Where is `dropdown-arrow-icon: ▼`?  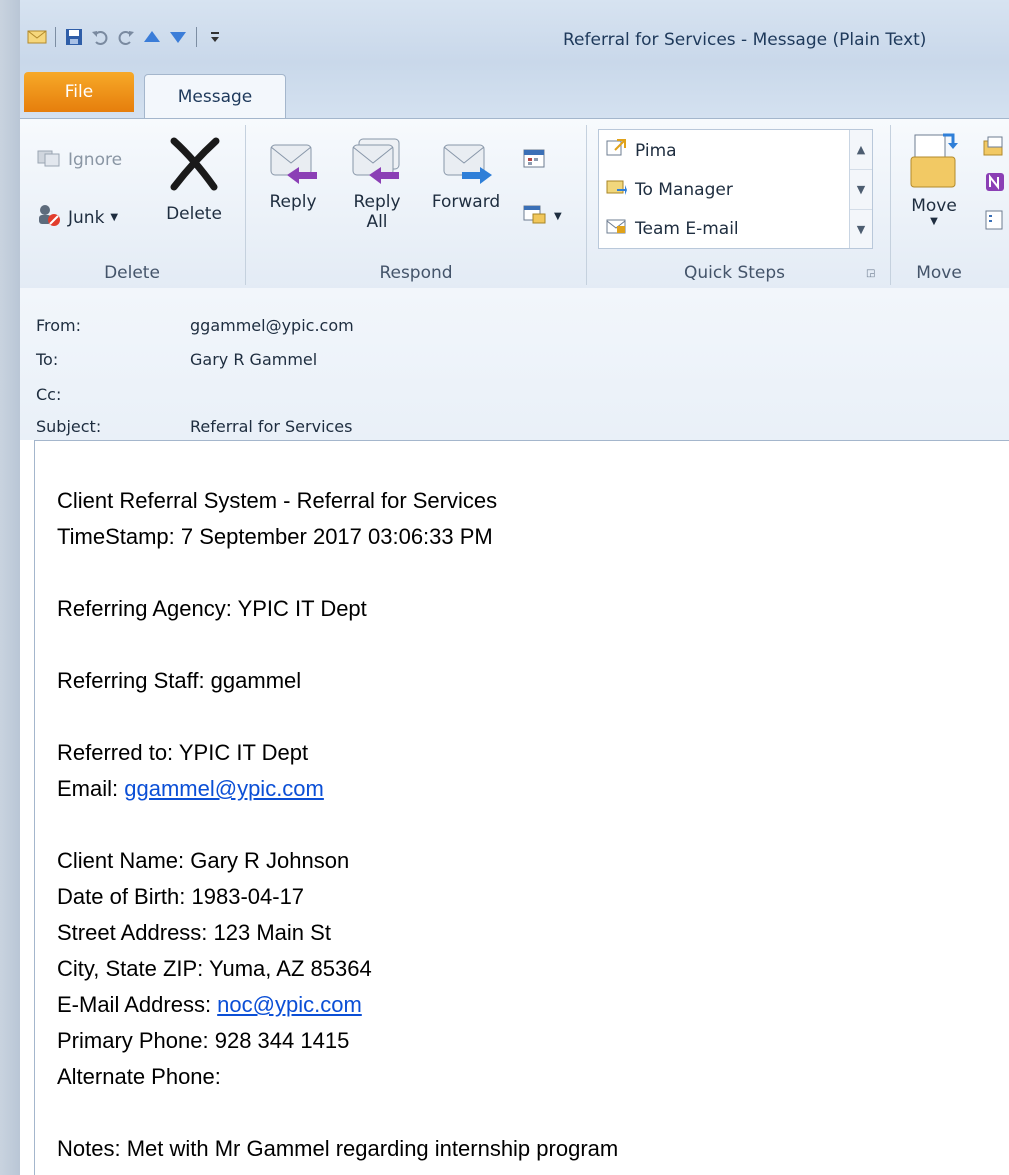
dropdown-arrow-icon: ▼ is located at coordinates (934, 221).